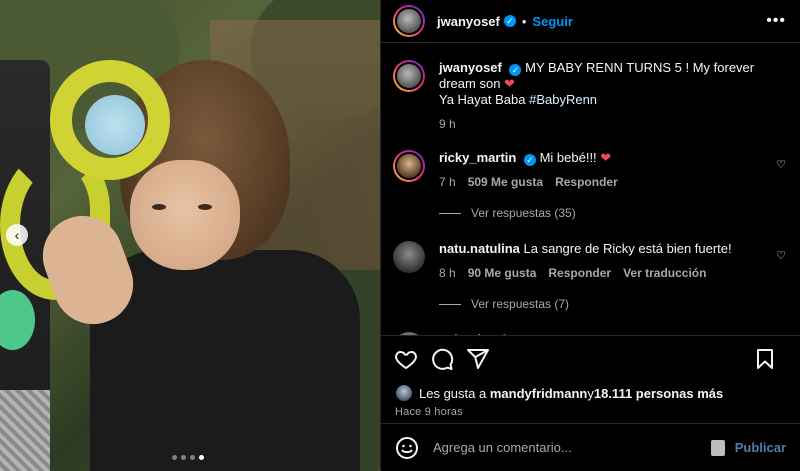 The height and width of the screenshot is (471, 800). I want to click on comment-likes: 90 Me gusta, so click(502, 273).